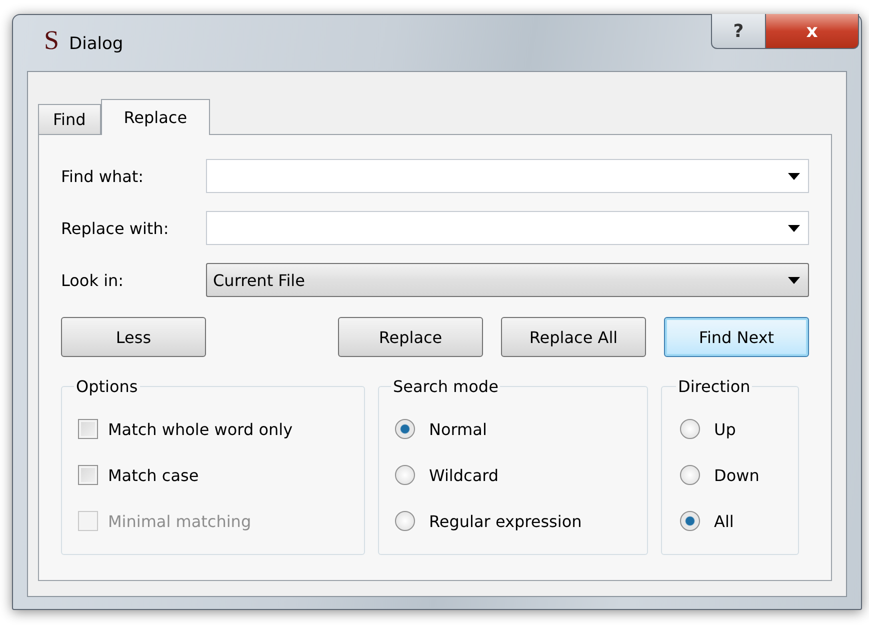 This screenshot has width=869, height=625. What do you see at coordinates (737, 475) in the screenshot?
I see `option-label: Down` at bounding box center [737, 475].